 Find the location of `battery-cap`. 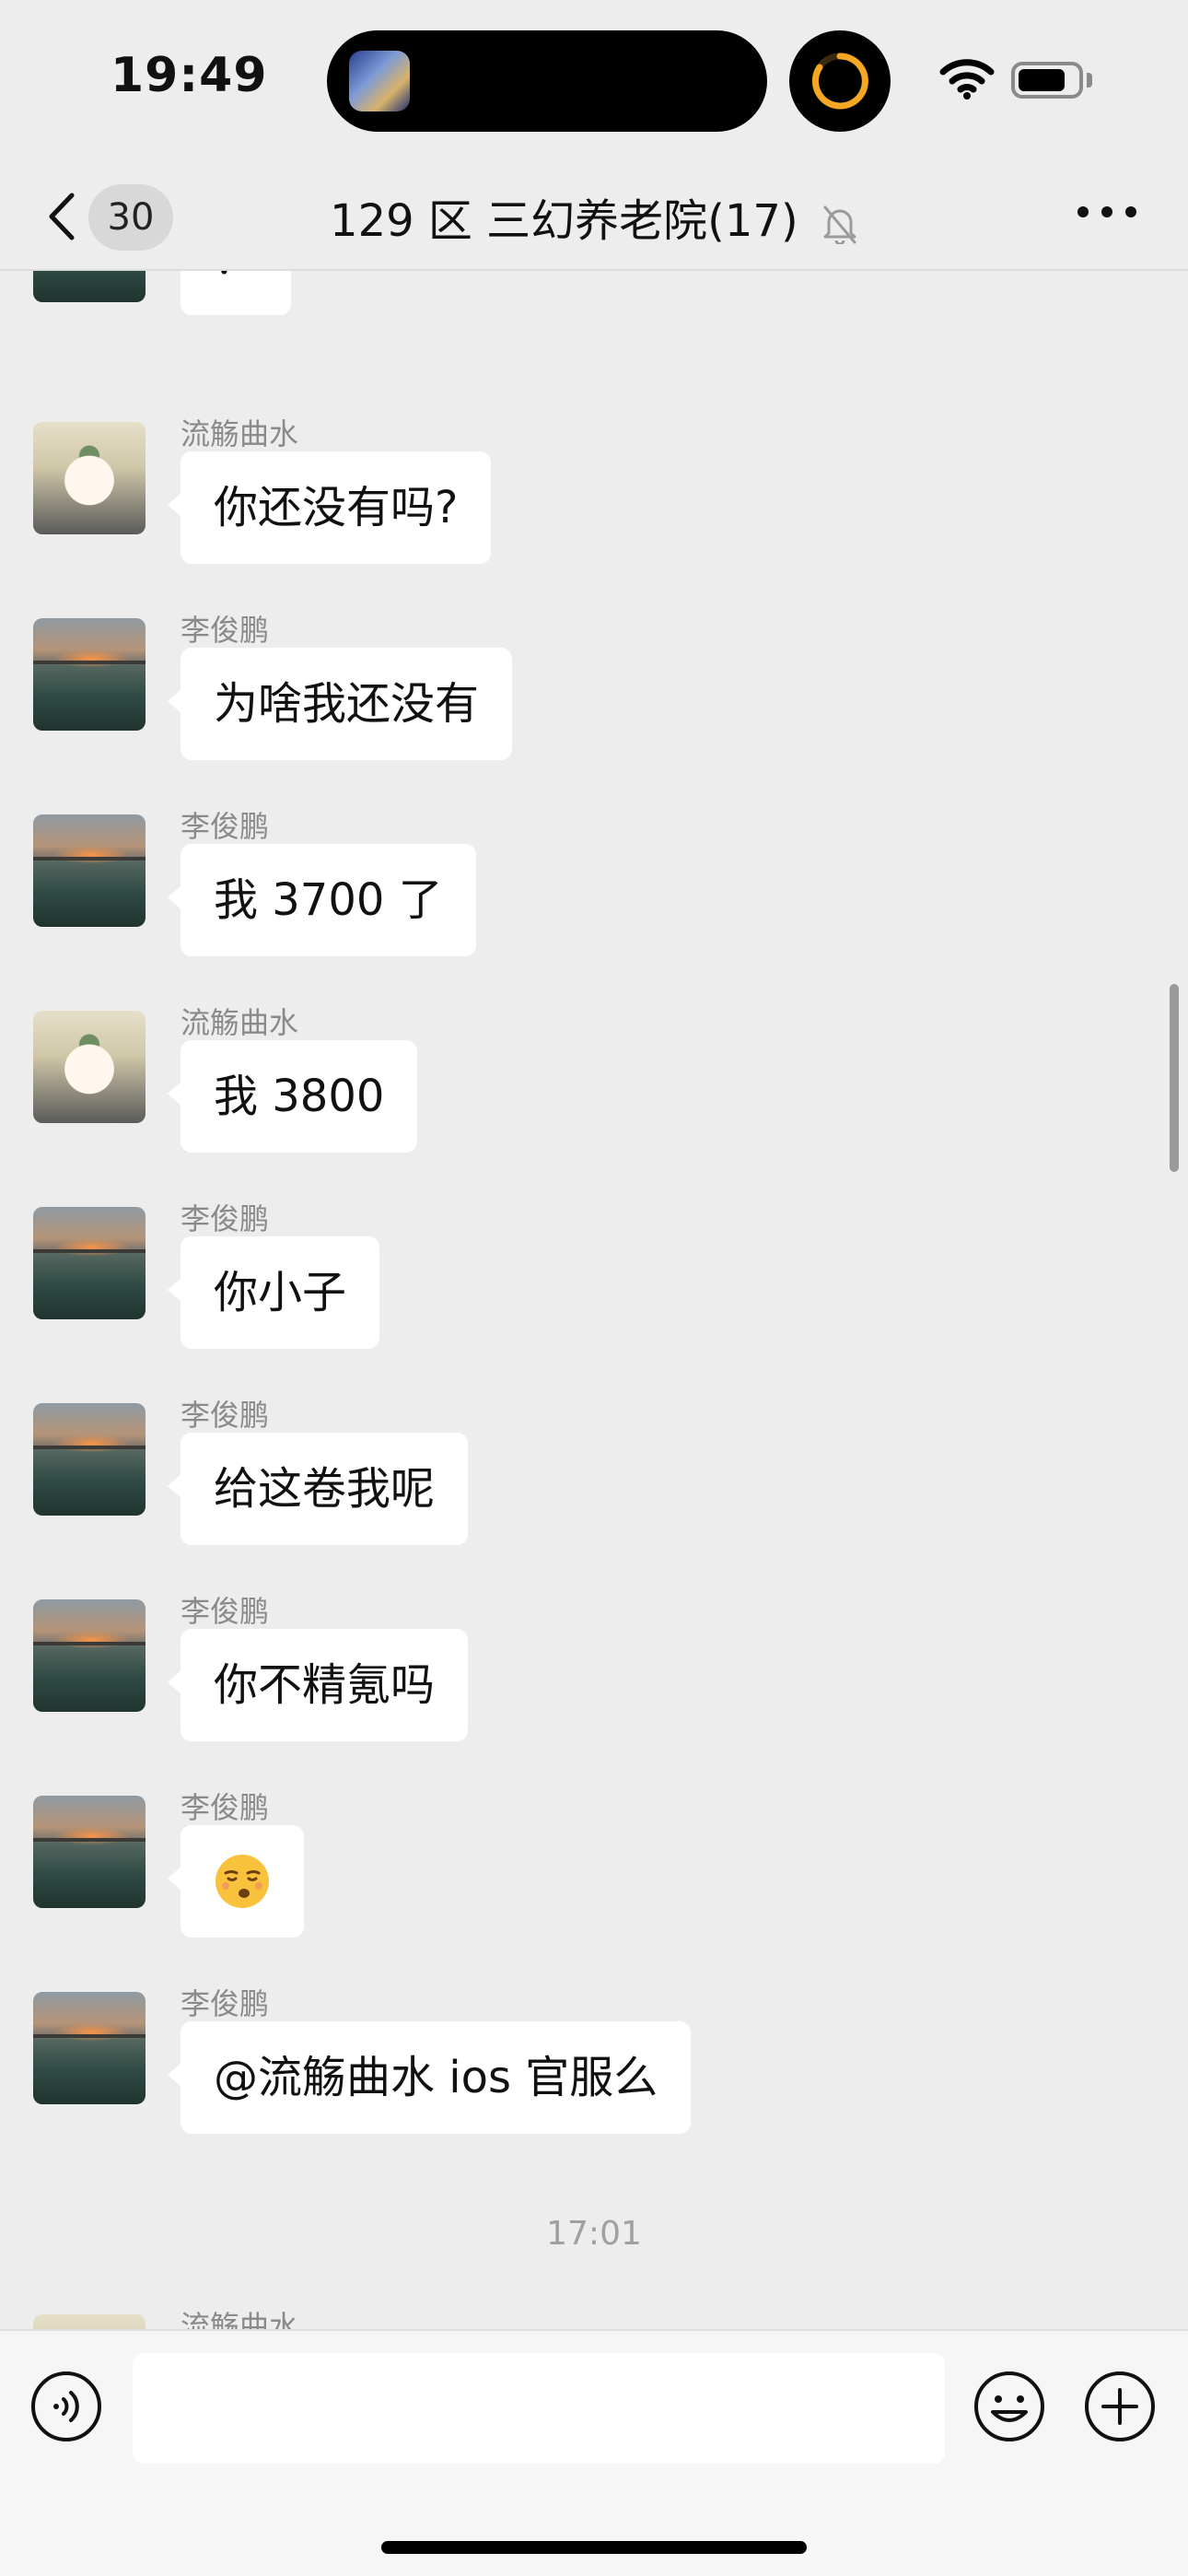

battery-cap is located at coordinates (1089, 80).